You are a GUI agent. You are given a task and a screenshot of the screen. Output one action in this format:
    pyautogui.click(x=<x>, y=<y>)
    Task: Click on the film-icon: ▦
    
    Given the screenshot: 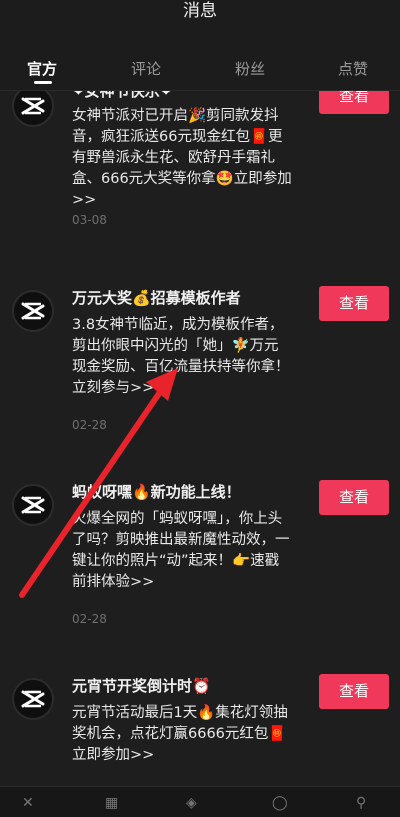 What is the action you would take?
    pyautogui.click(x=111, y=803)
    